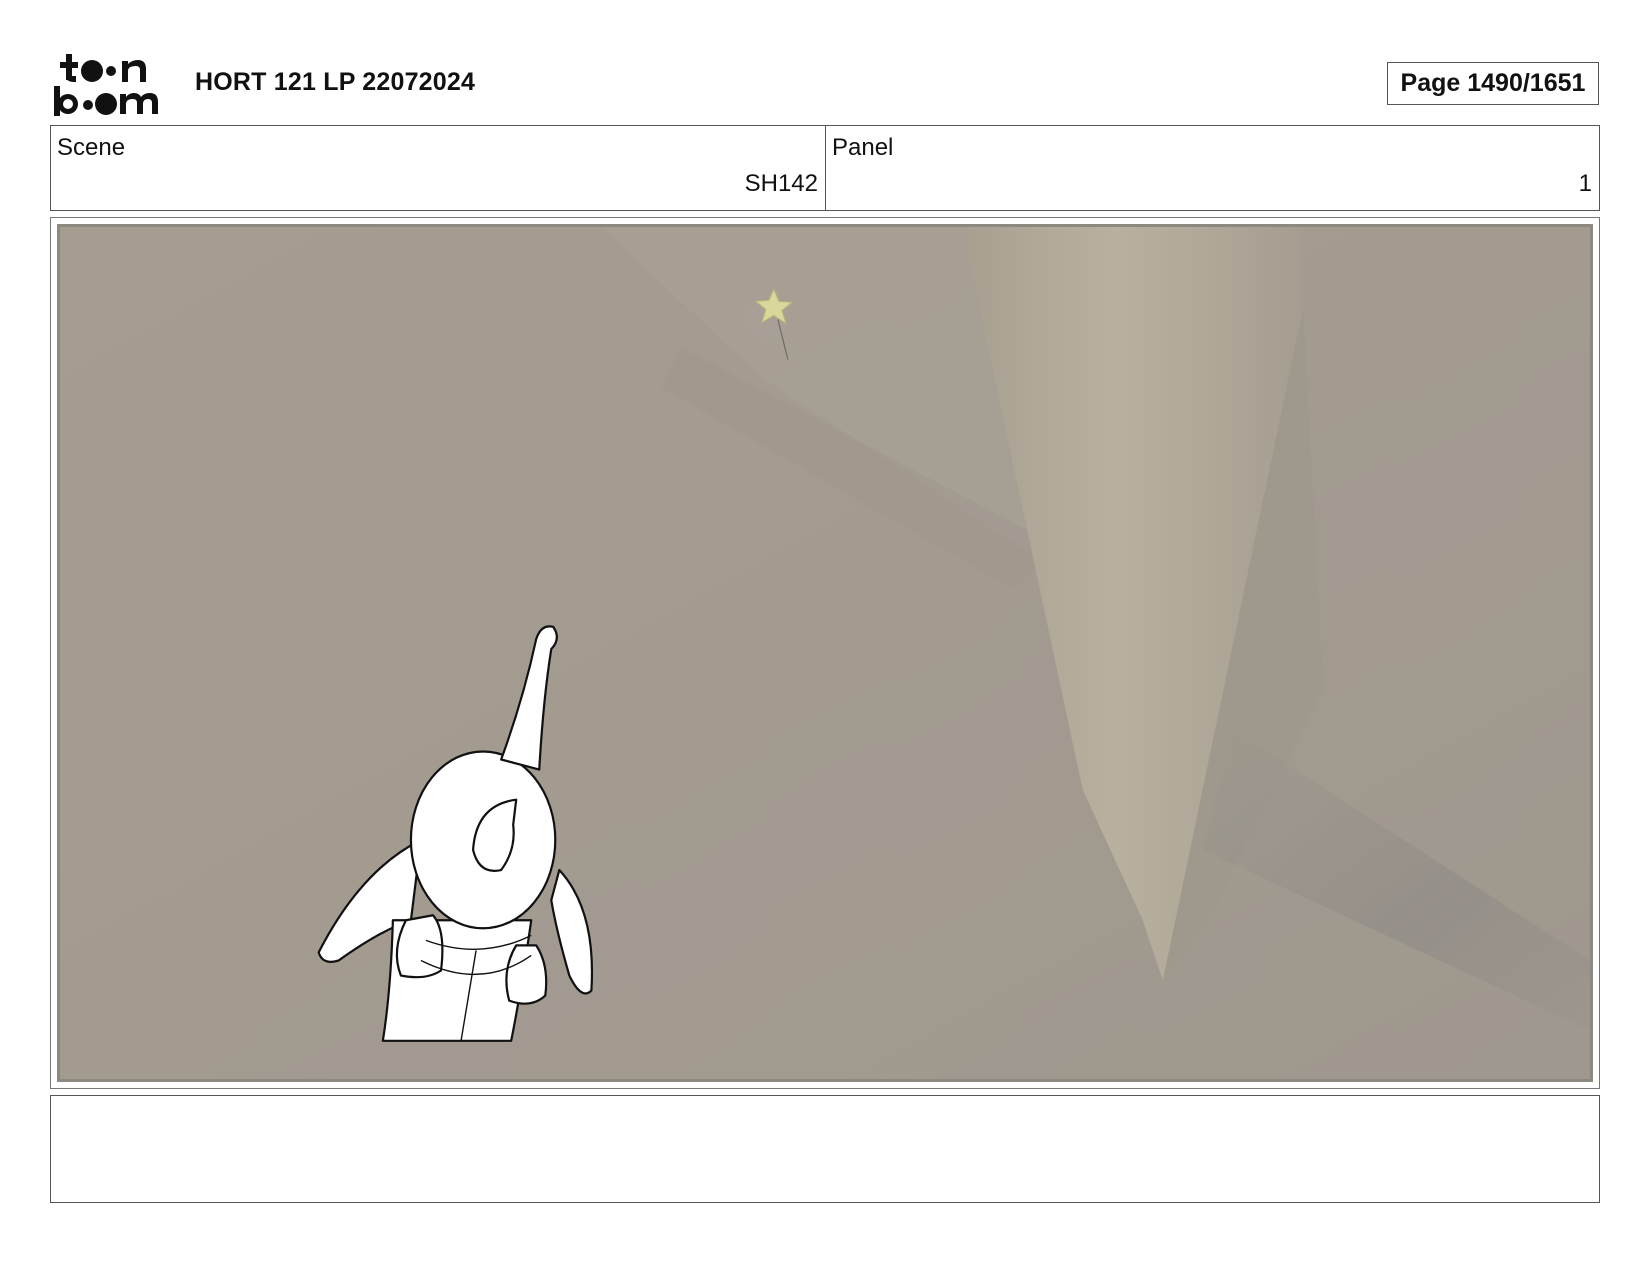 The width and height of the screenshot is (1650, 1275). What do you see at coordinates (91, 147) in the screenshot?
I see `scene-label: Scene` at bounding box center [91, 147].